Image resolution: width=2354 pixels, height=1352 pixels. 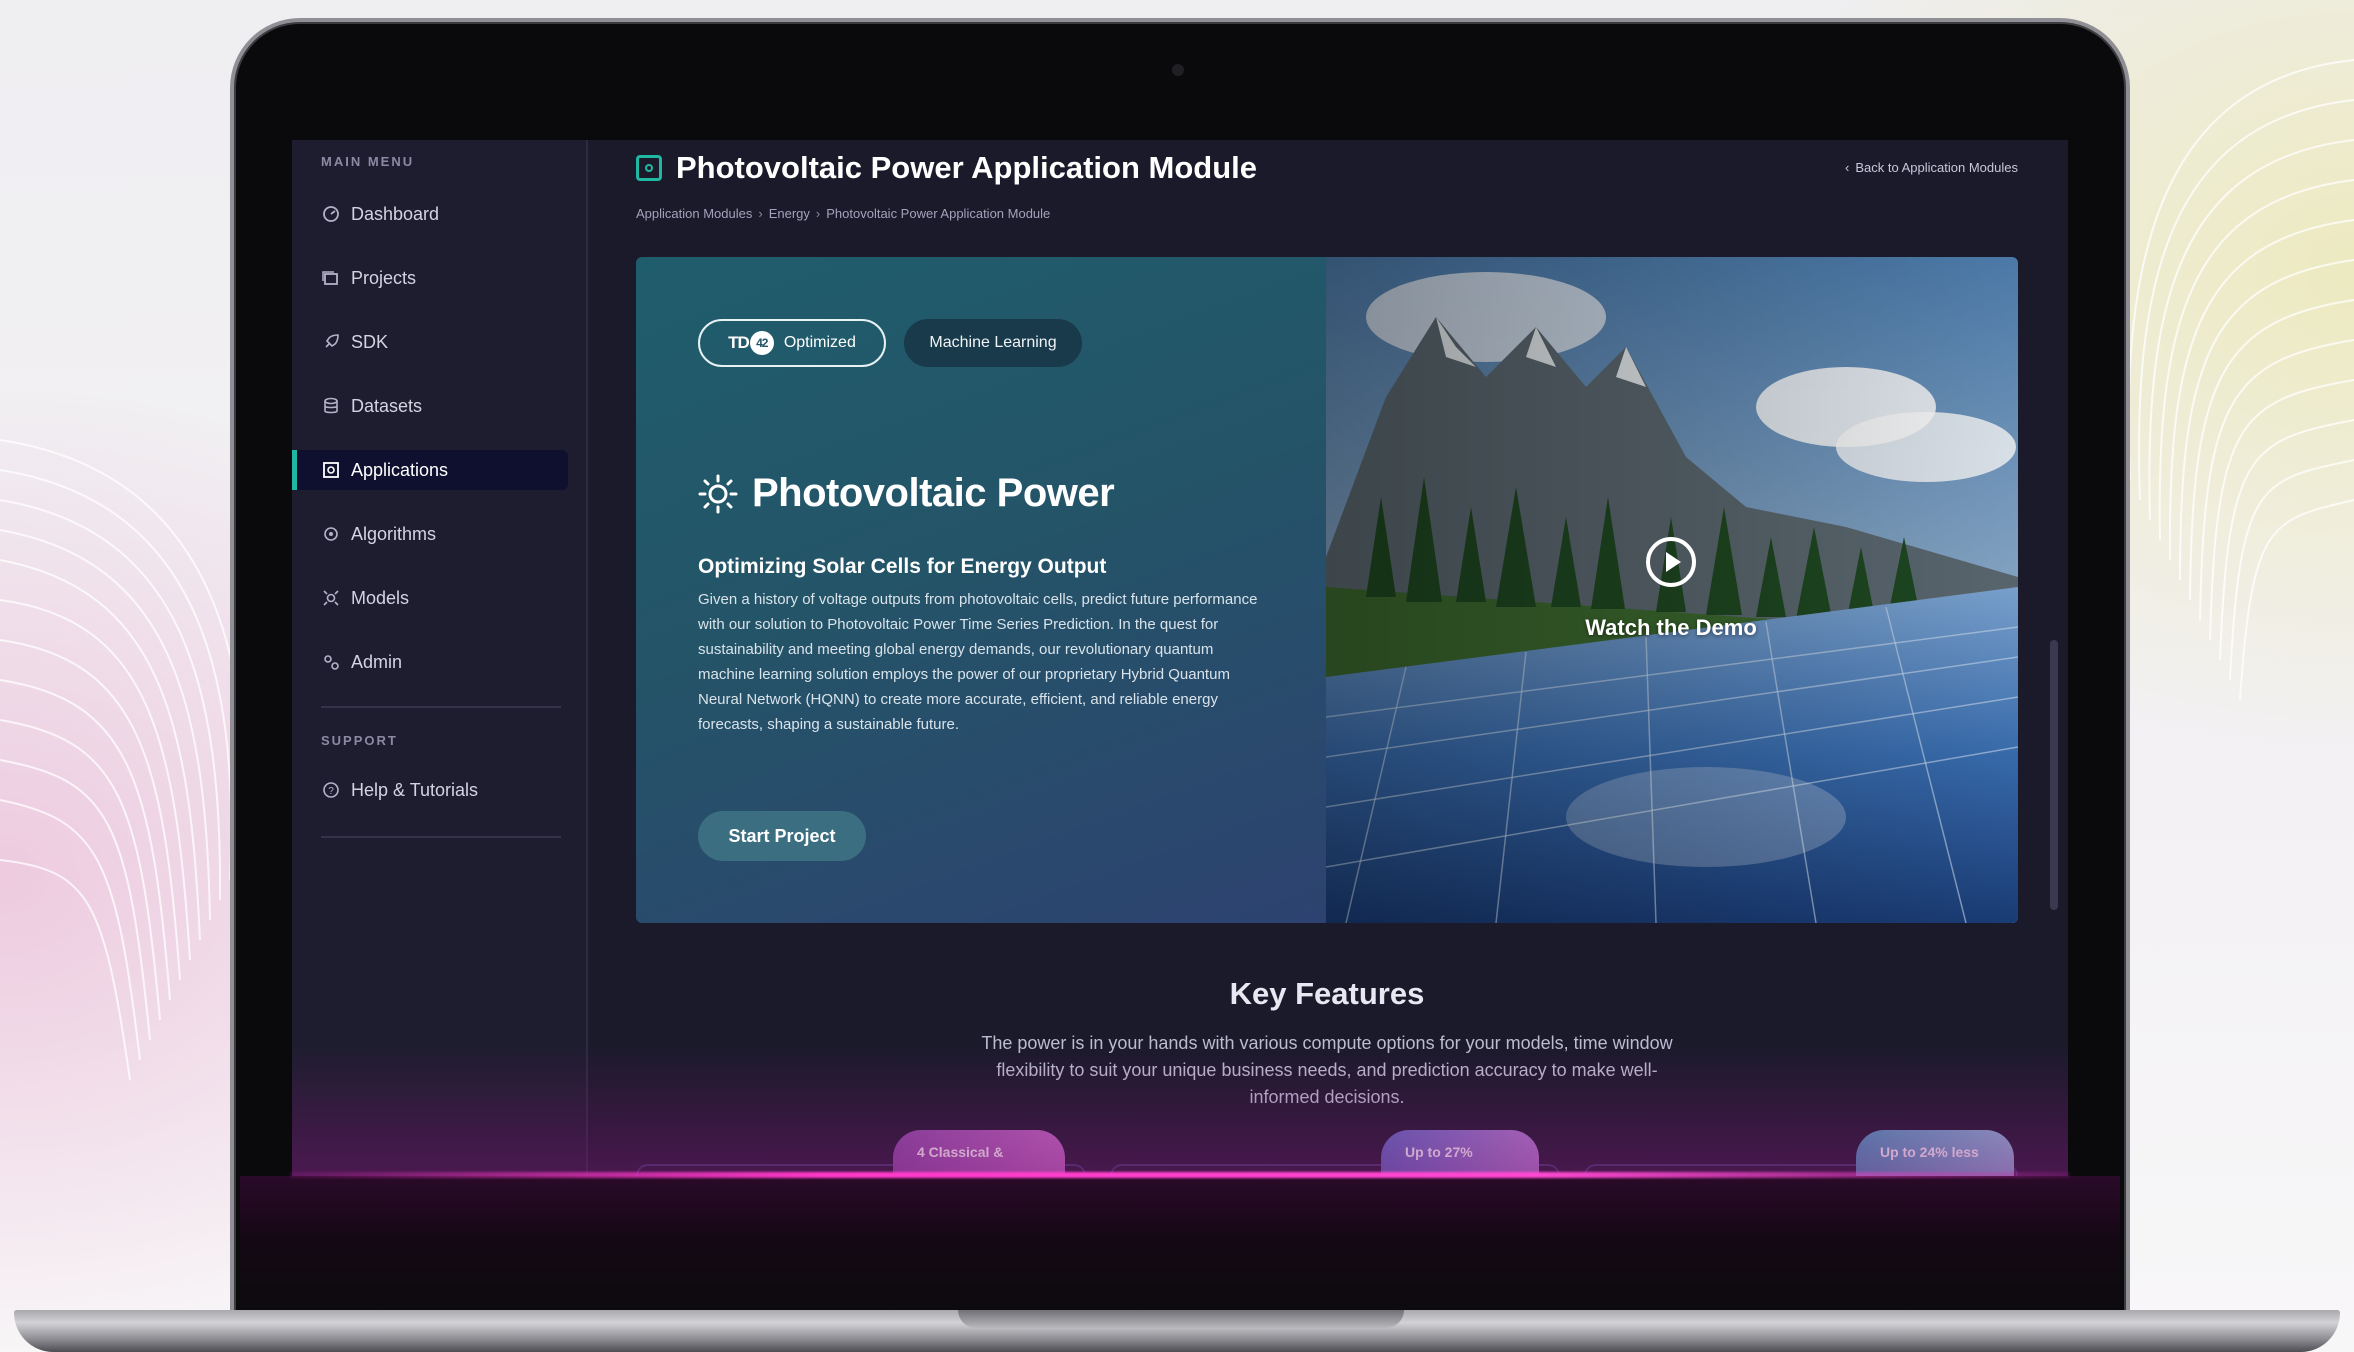 I want to click on solar-landscape-image, so click(x=1672, y=590).